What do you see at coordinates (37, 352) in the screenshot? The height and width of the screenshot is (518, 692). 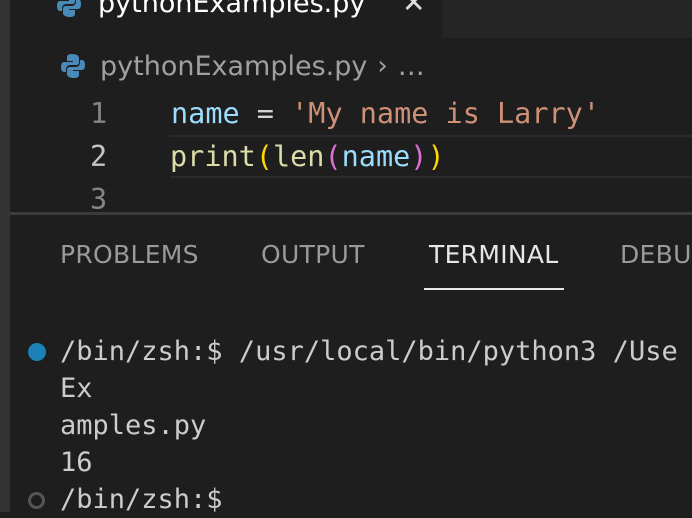 I see `command-success-dot-icon` at bounding box center [37, 352].